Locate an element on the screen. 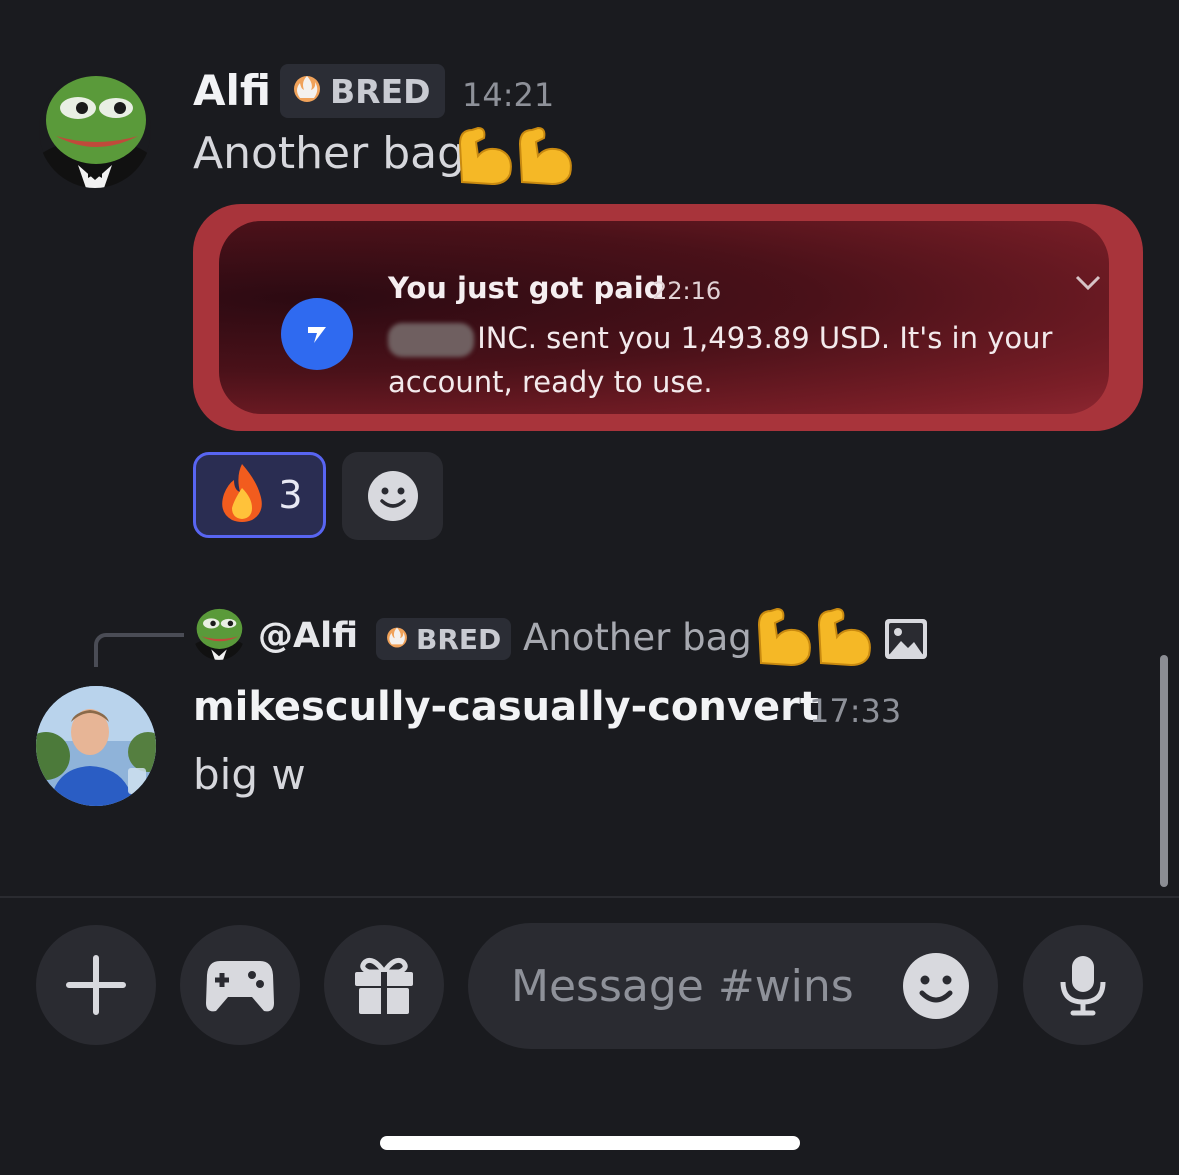 The image size is (1179, 1175). message-input: Message #wins is located at coordinates (733, 986).